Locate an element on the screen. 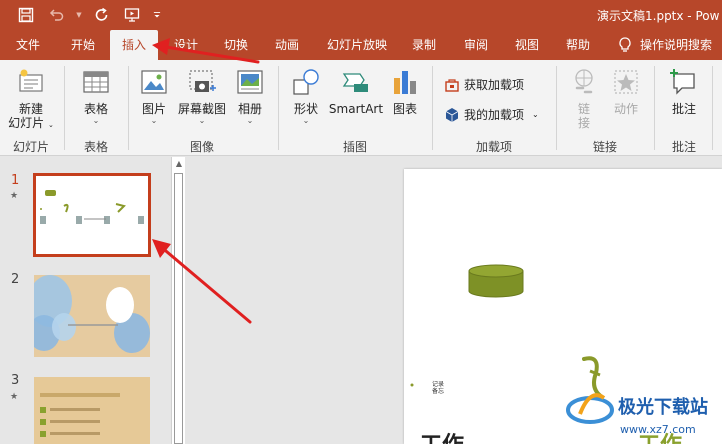 The image size is (722, 444). link-icon is located at coordinates (584, 81).